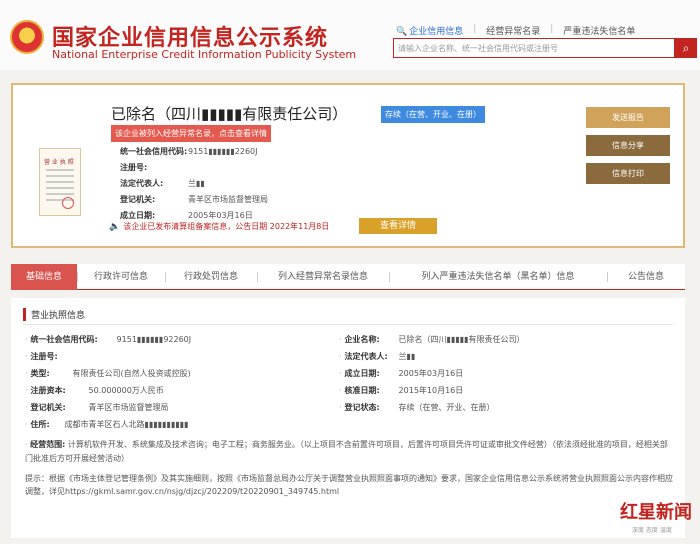 This screenshot has height=544, width=700. I want to click on tab-admin-penalty: 行政处罚信息, so click(211, 277).